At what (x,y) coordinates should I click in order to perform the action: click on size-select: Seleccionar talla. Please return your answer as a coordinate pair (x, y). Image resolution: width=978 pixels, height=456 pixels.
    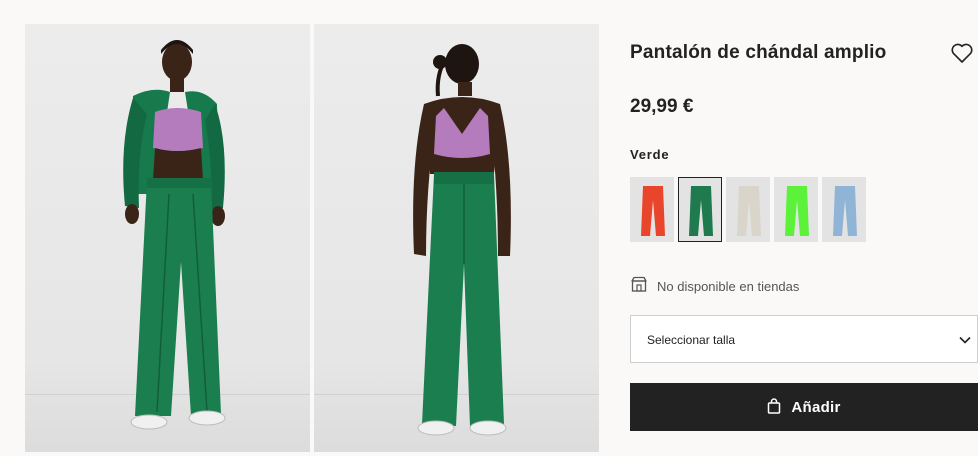
    Looking at the image, I should click on (804, 339).